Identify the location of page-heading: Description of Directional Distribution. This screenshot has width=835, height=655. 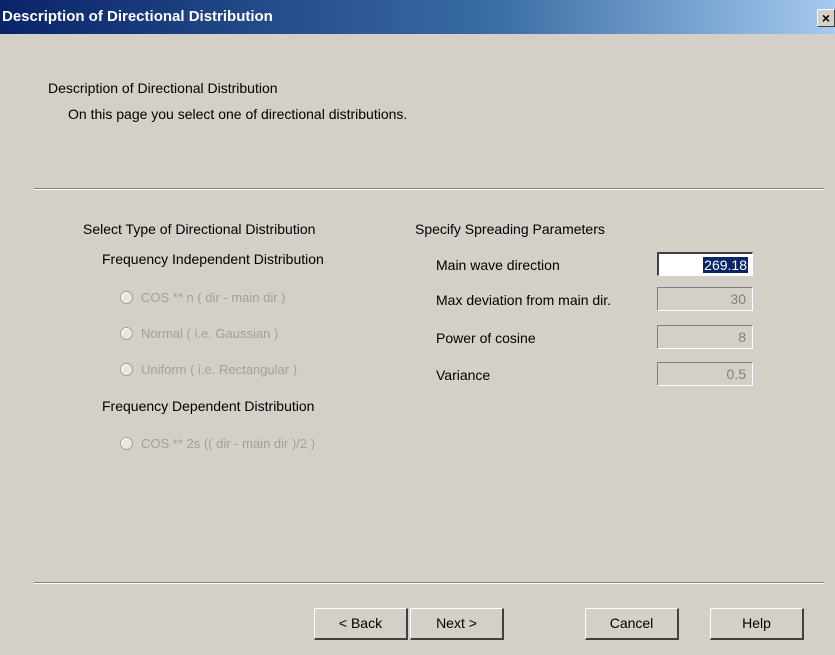
(163, 88).